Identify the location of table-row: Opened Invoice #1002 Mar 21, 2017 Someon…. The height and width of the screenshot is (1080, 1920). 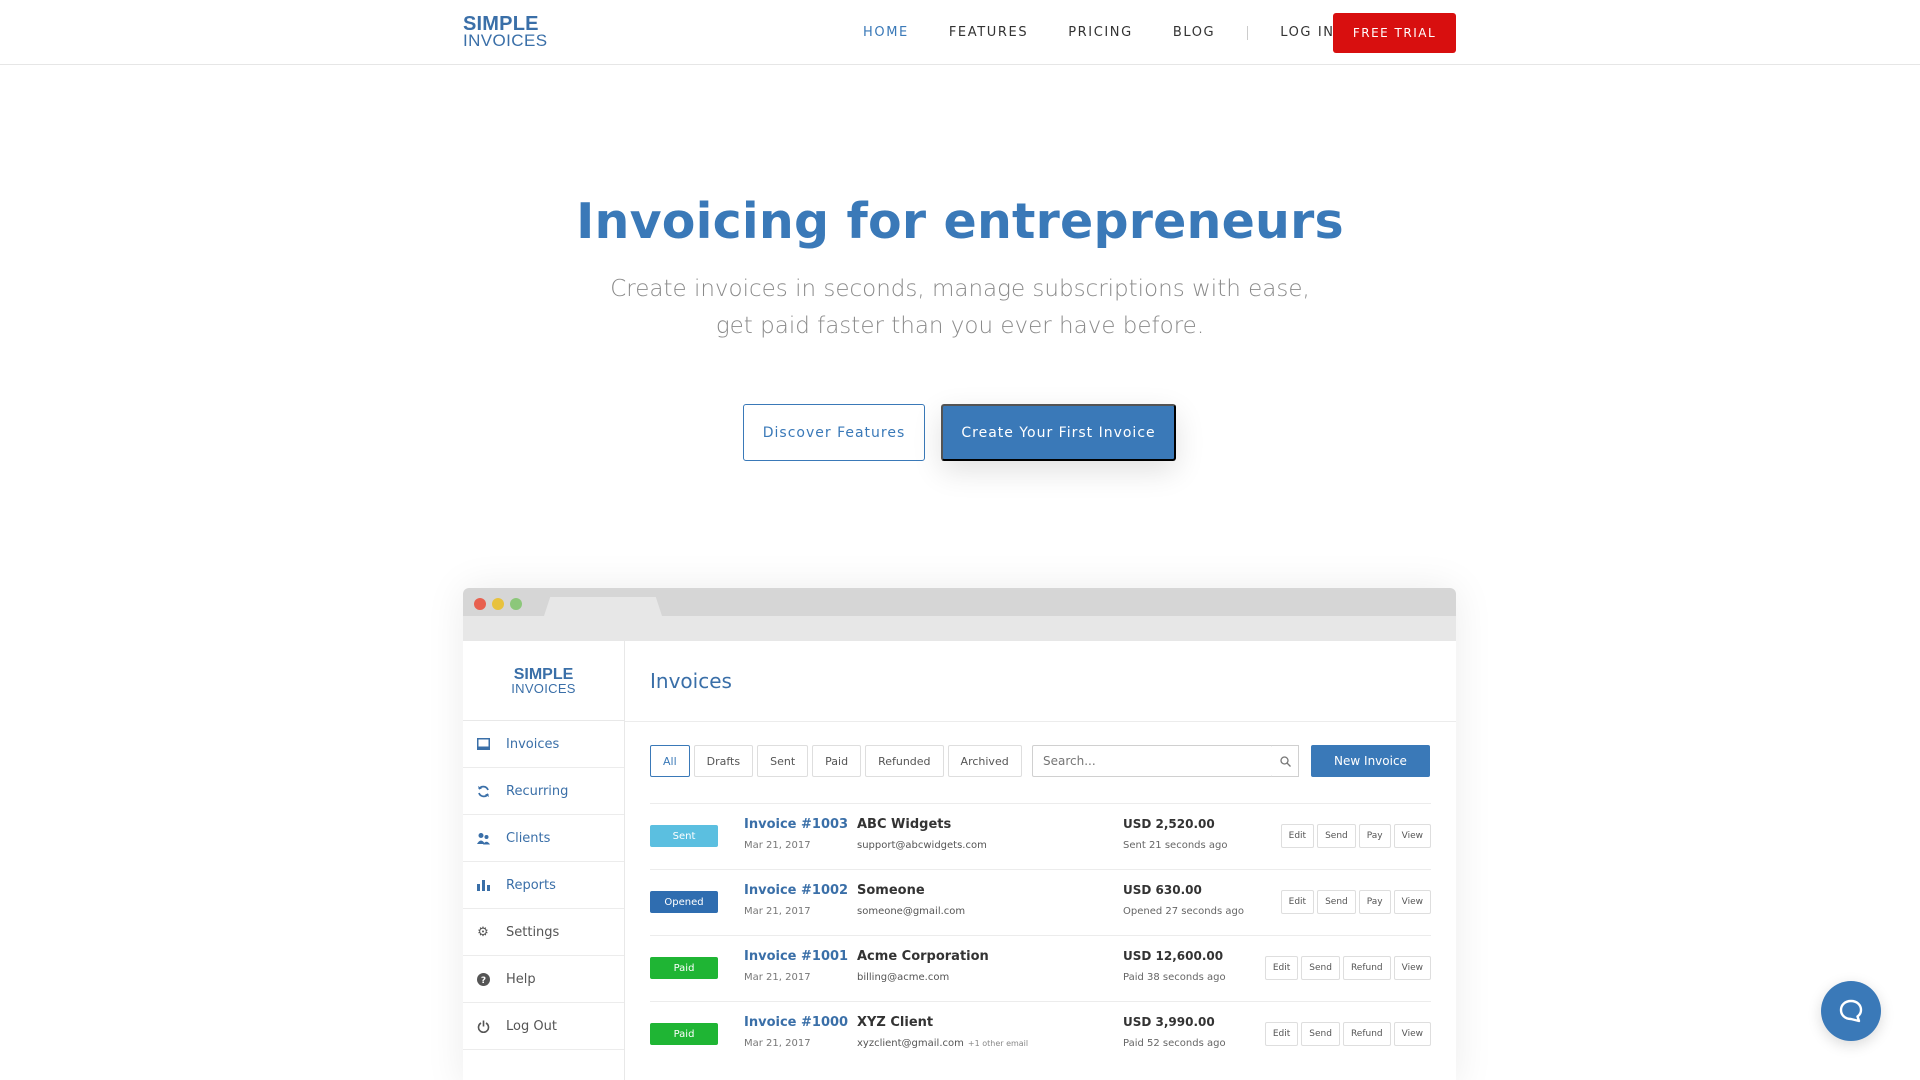
(1040, 902).